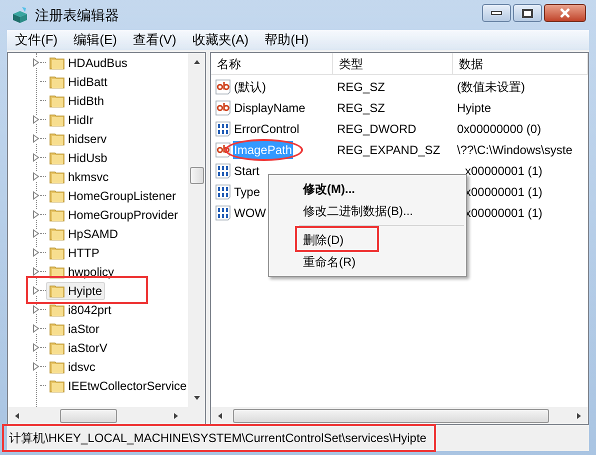 The width and height of the screenshot is (596, 455). What do you see at coordinates (388, 149) in the screenshot?
I see `value-type: REG_EXPAND_SZ` at bounding box center [388, 149].